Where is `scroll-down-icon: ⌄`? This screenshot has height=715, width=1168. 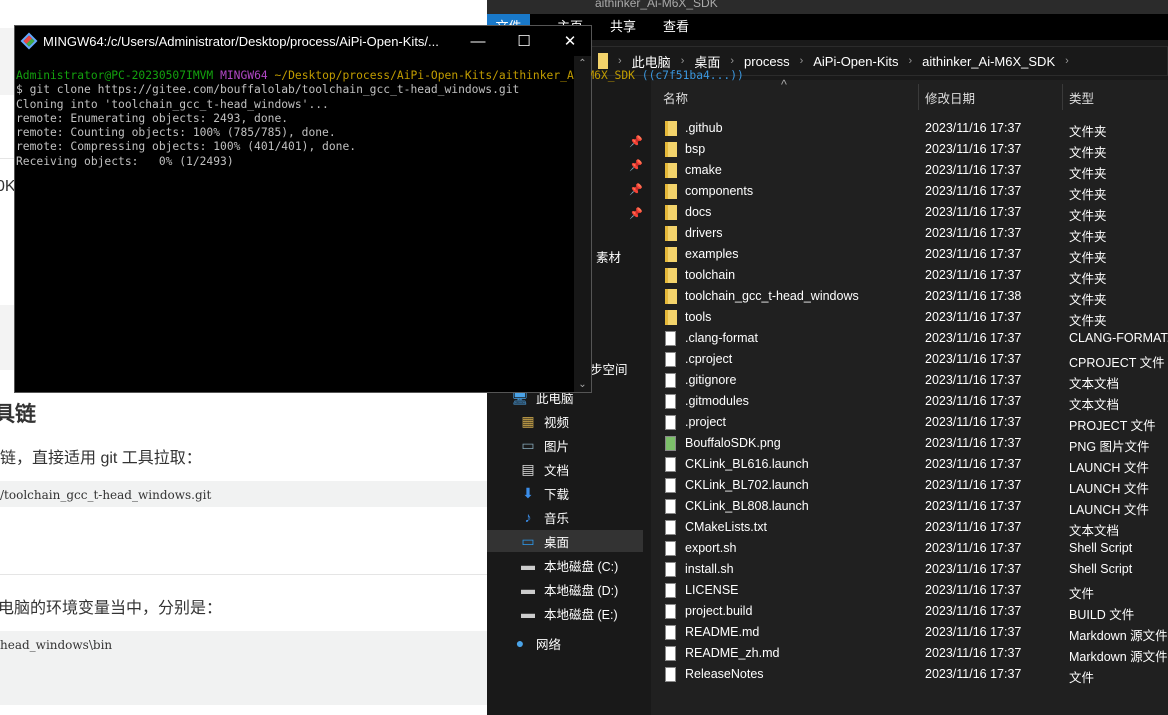
scroll-down-icon: ⌄ is located at coordinates (582, 384).